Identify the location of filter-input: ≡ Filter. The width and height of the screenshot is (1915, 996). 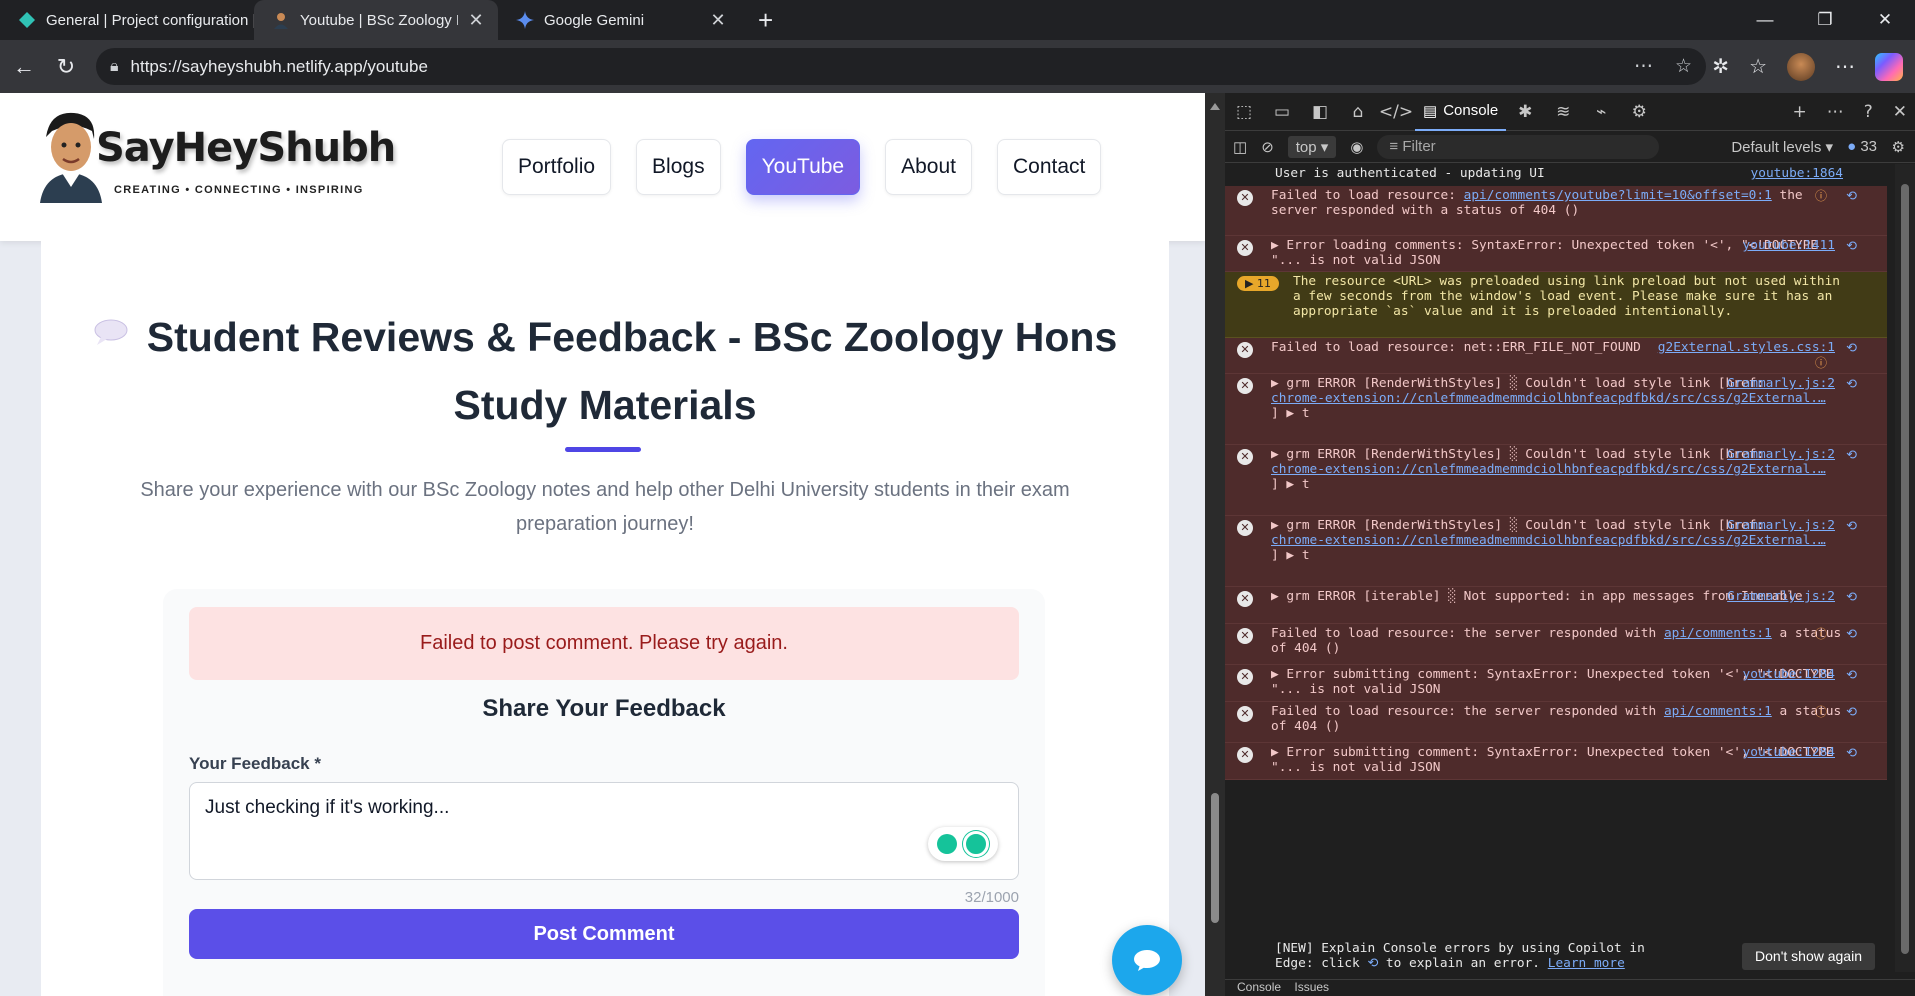
(1518, 146).